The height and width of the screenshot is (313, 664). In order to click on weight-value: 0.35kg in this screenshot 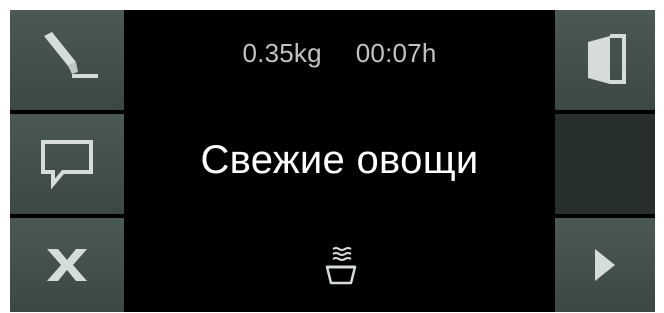, I will do `click(282, 53)`.